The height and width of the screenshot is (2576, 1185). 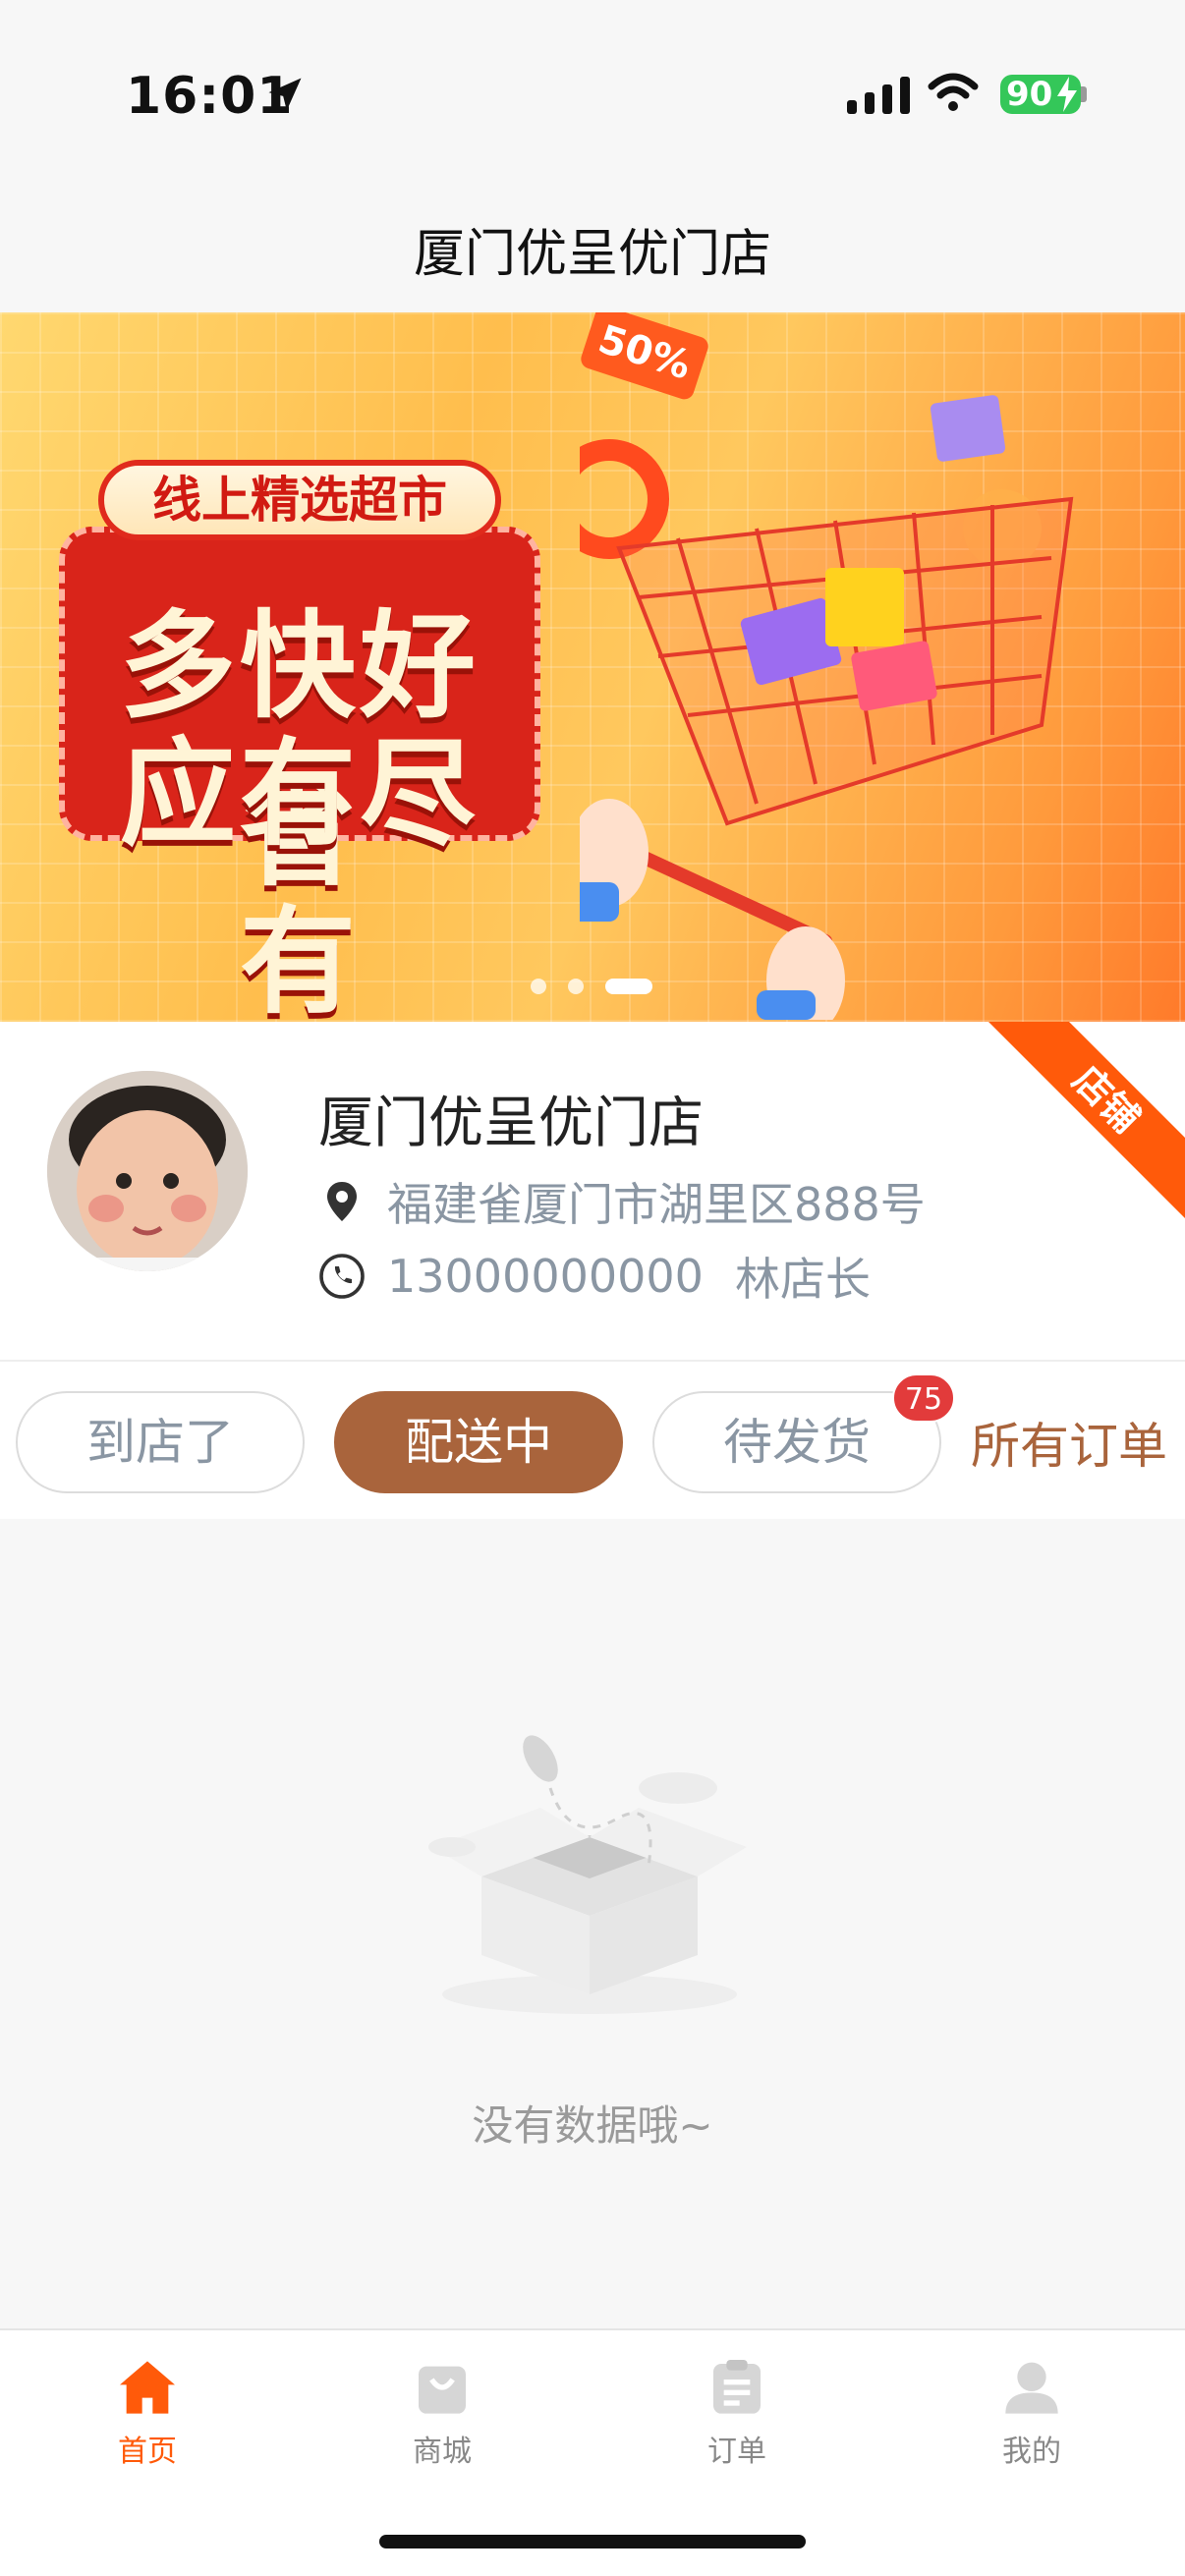 I want to click on battery-cap, so click(x=1084, y=94).